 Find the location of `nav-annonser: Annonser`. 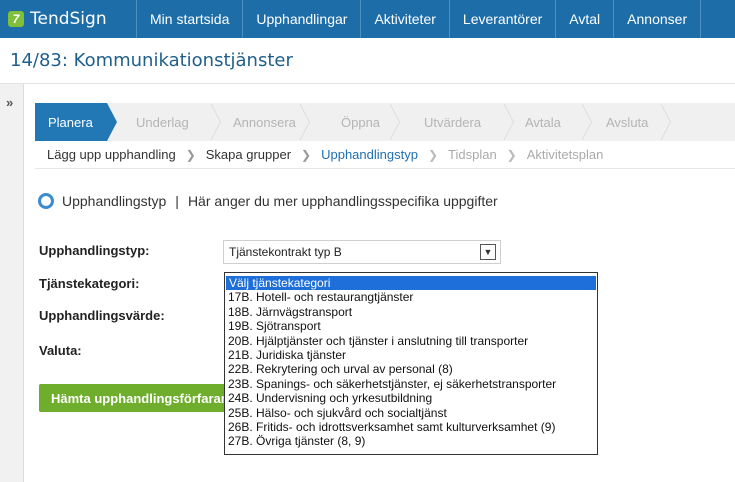

nav-annonser: Annonser is located at coordinates (658, 19).